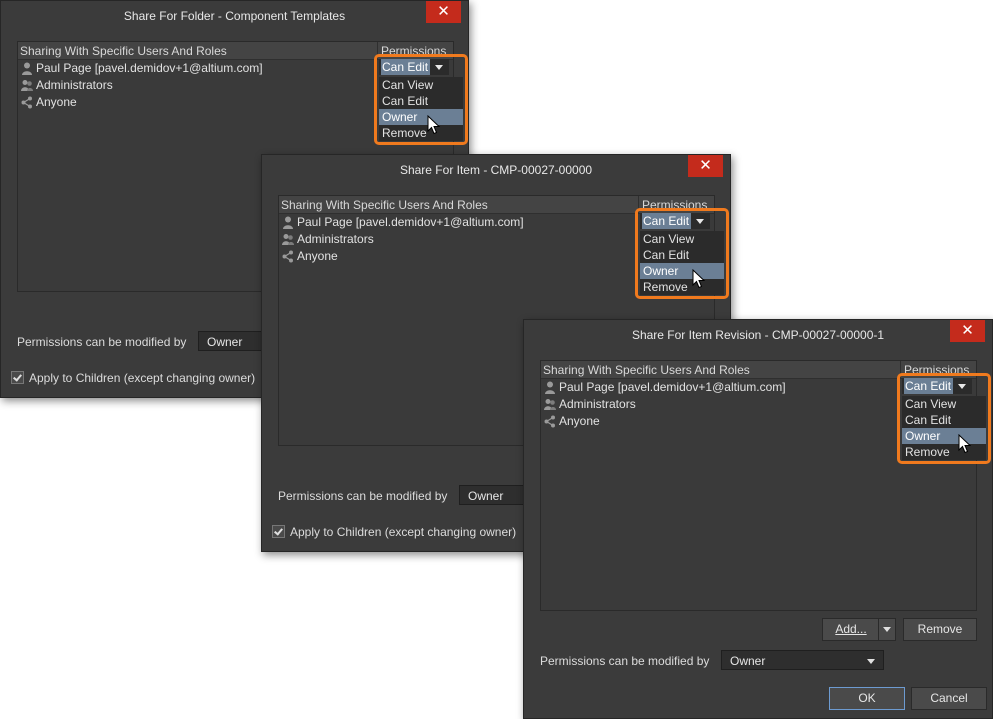 Image resolution: width=993 pixels, height=719 pixels. Describe the element at coordinates (867, 698) in the screenshot. I see `ok-button: OK` at that location.